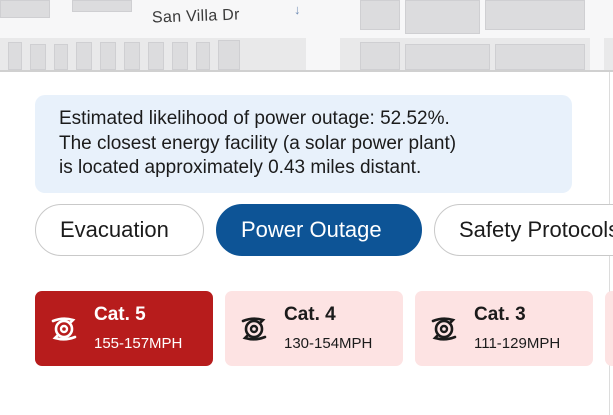 The image size is (613, 415). I want to click on direction-arrow-icon: ↓, so click(297, 9).